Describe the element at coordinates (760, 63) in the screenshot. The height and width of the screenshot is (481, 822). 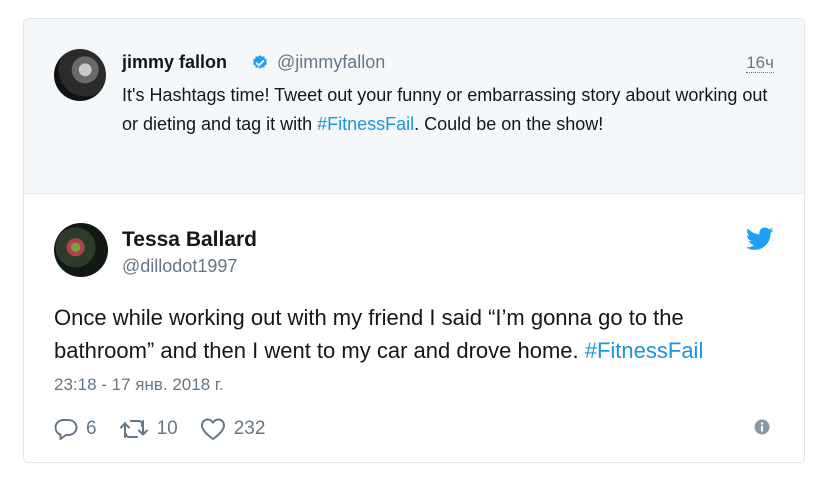
I see `quoted-timestamp: 16ч` at that location.